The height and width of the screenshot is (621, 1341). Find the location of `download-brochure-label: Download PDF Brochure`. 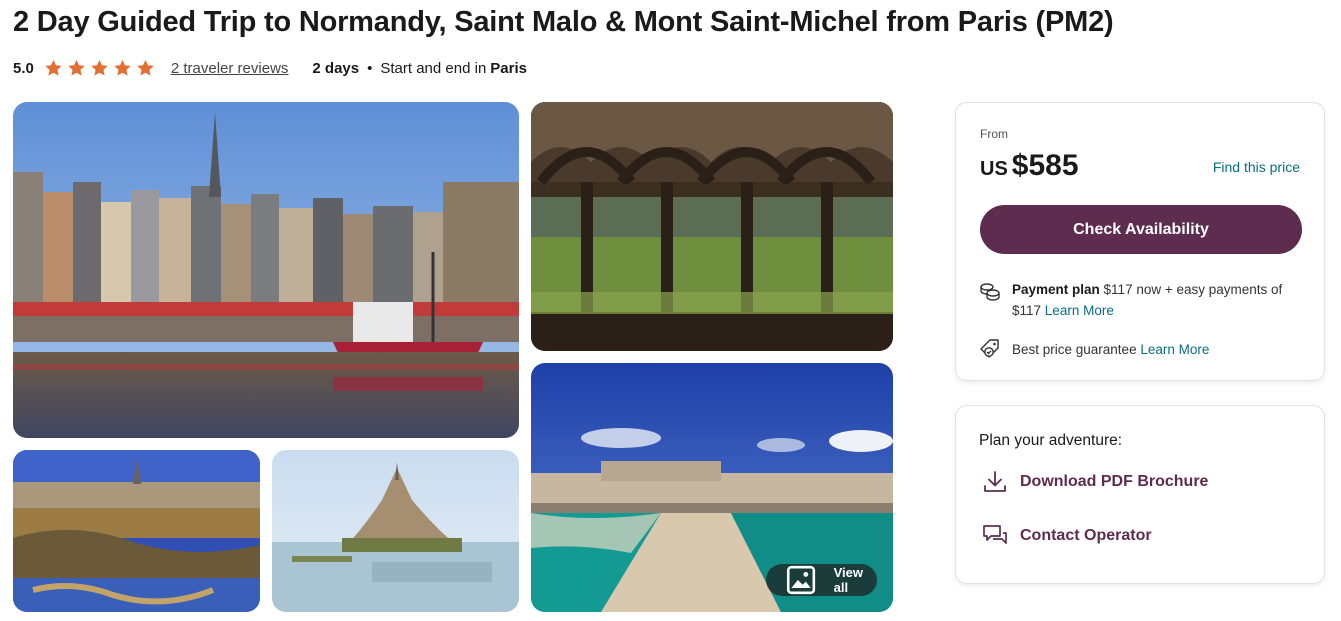

download-brochure-label: Download PDF Brochure is located at coordinates (1114, 481).